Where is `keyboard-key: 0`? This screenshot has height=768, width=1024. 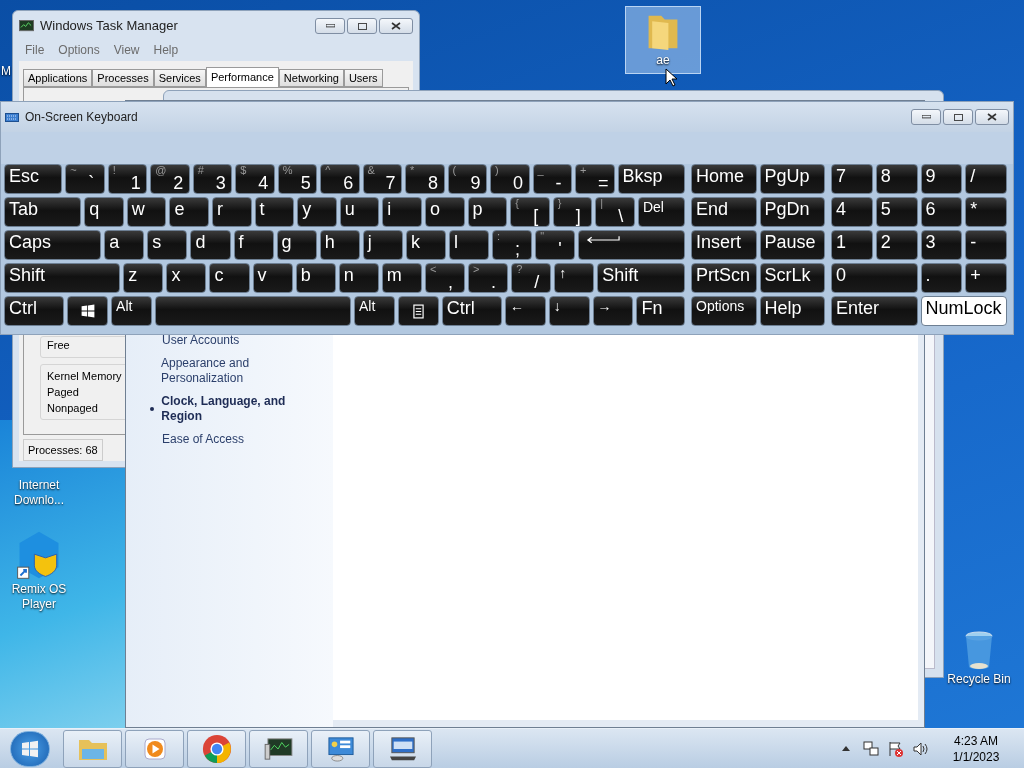
keyboard-key: 0 is located at coordinates (874, 278).